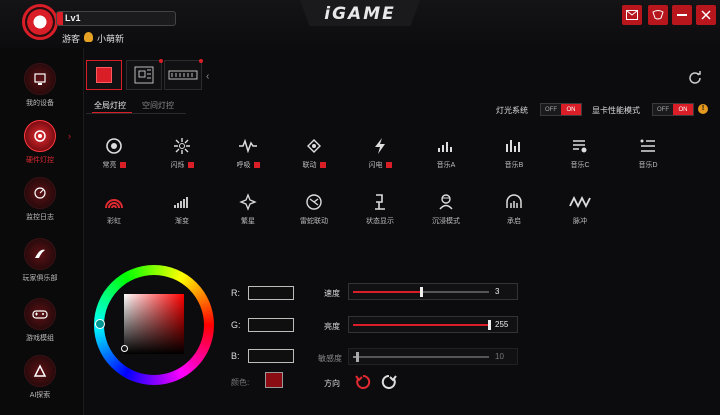 The image size is (720, 415). I want to click on chevron-left-icon: ‹, so click(207, 76).